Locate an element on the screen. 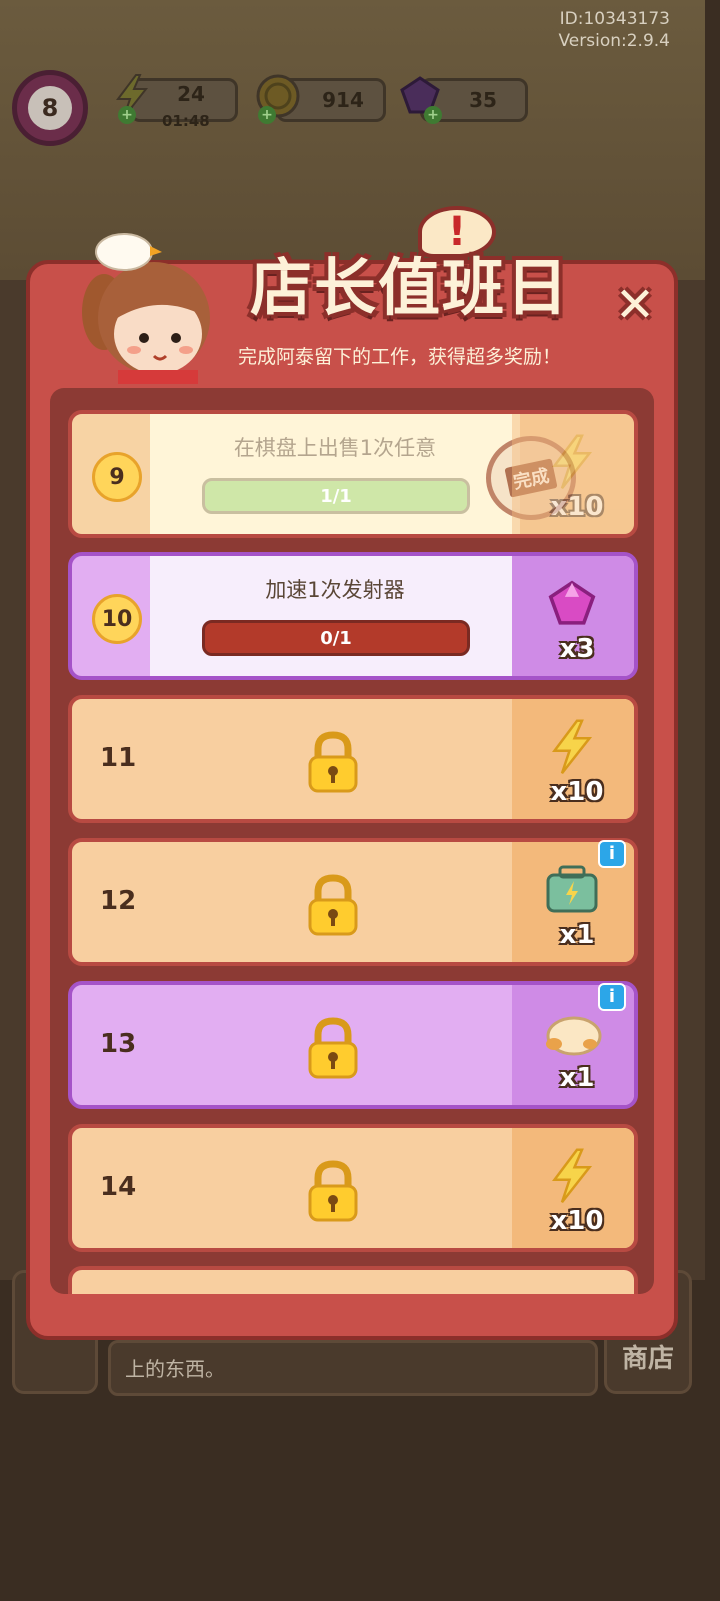 This screenshot has width=720, height=1601. task-card-12: 12 i x1 is located at coordinates (353, 902).